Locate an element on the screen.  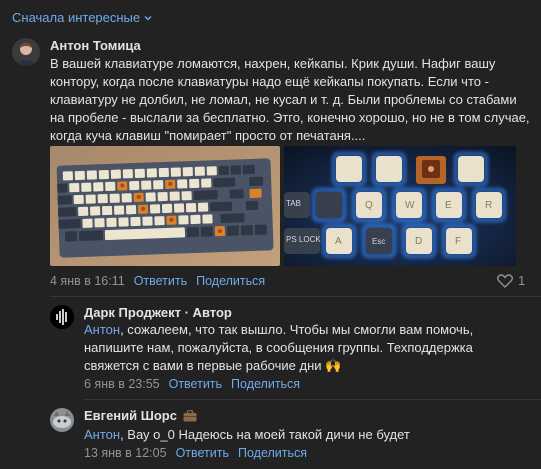
key-label-f: F is located at coordinates (458, 241).